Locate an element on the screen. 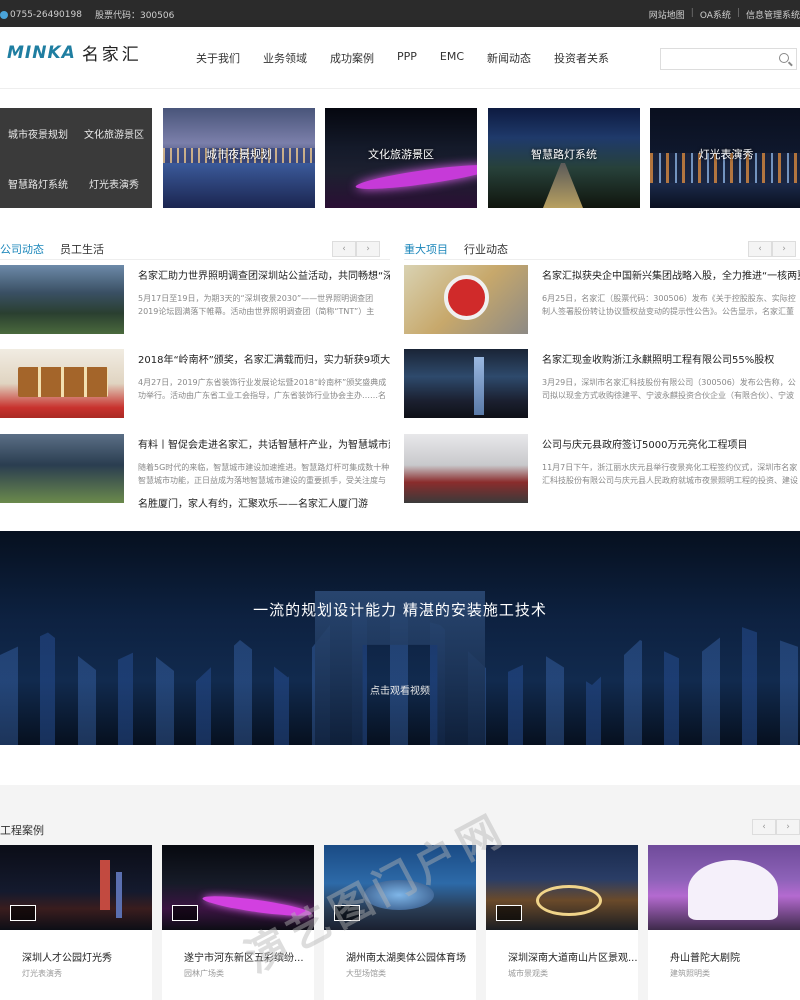 This screenshot has width=800, height=1000. banner-slogan: 一流的规划设计能力 精湛的安装施工技术 is located at coordinates (400, 610).